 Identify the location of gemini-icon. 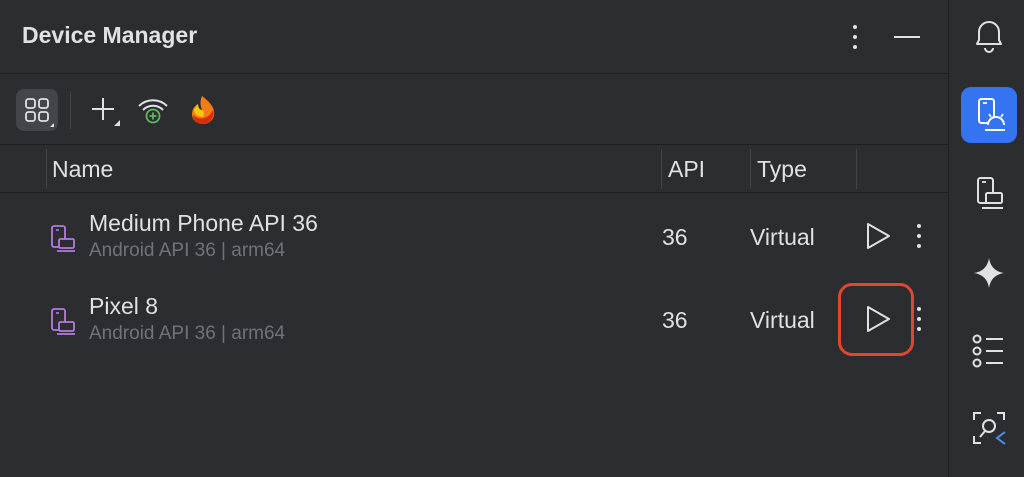
(989, 273).